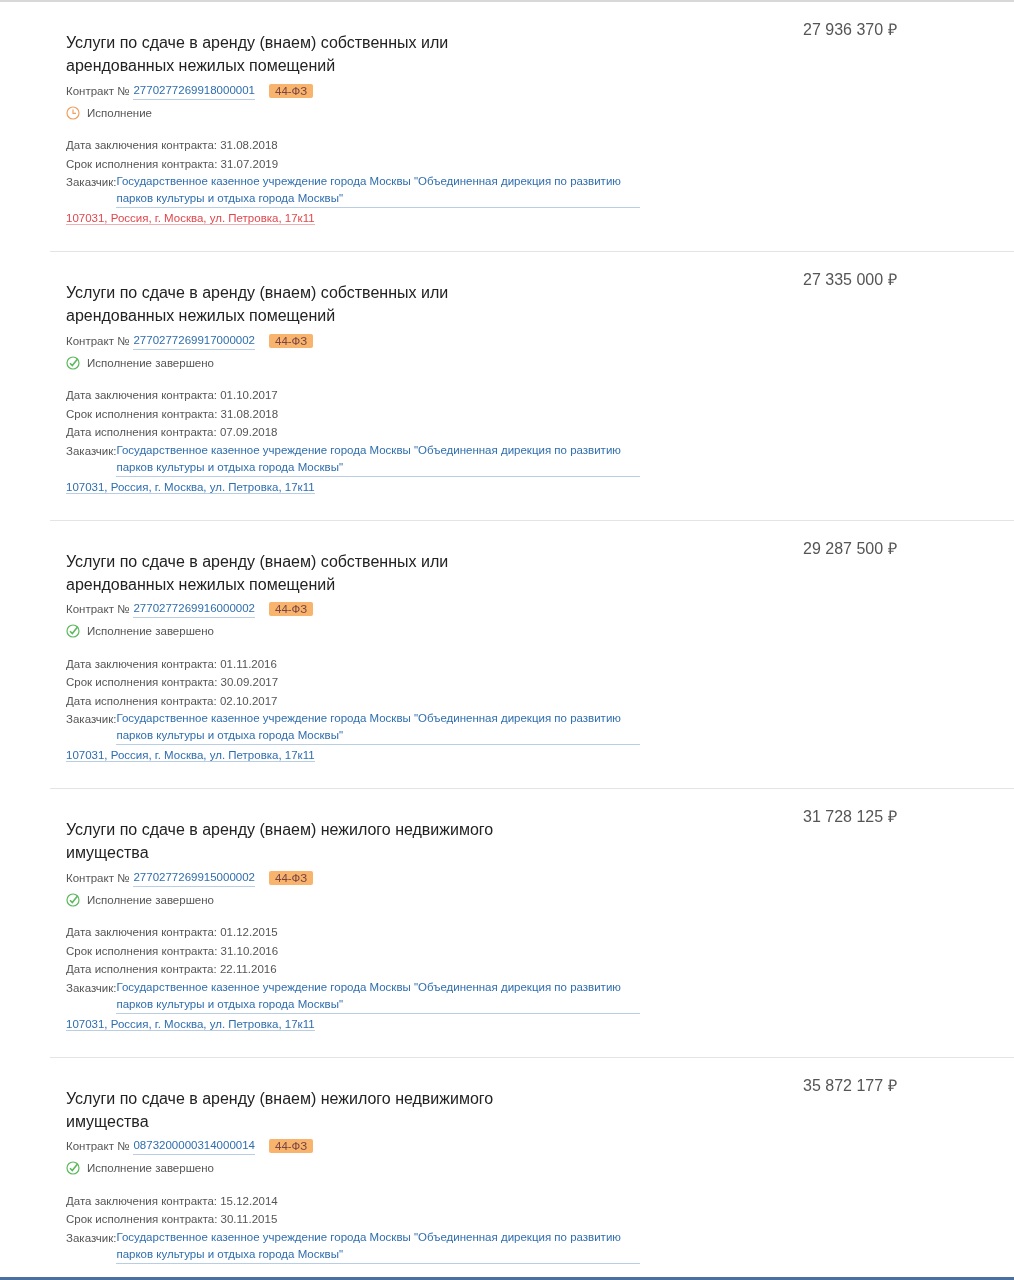 This screenshot has width=1014, height=1280. I want to click on status-text: Исполнение, so click(119, 112).